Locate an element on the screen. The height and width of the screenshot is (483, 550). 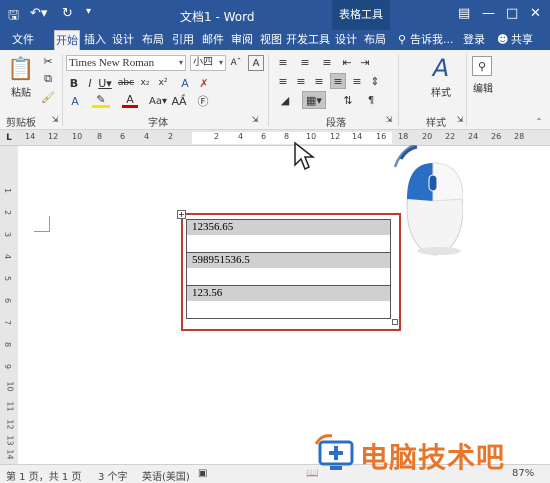
clear-format-icon: ✗ is located at coordinates (204, 83).